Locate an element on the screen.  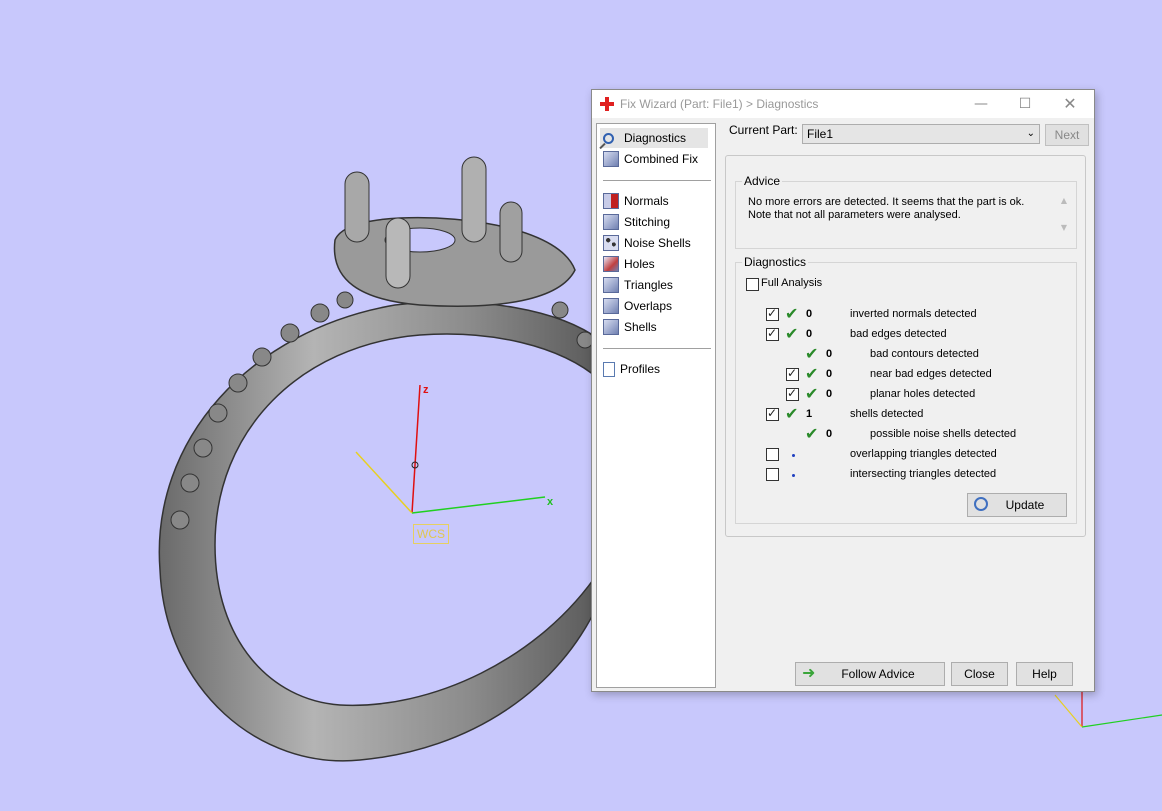
document-icon is located at coordinates (609, 369).